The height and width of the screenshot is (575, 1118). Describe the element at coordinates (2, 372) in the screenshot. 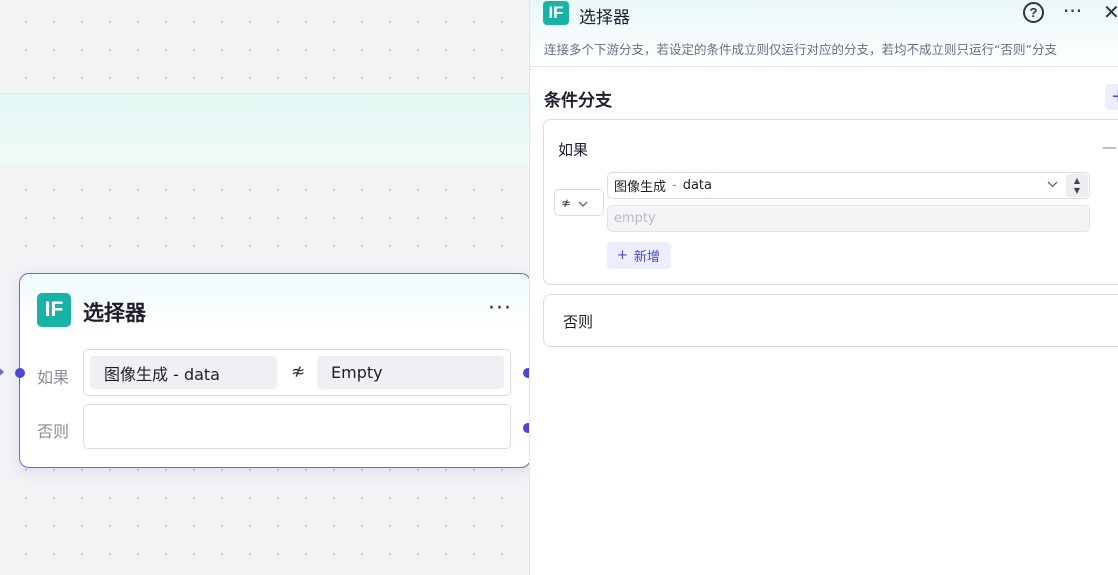

I see `incoming-edge-arrow` at that location.